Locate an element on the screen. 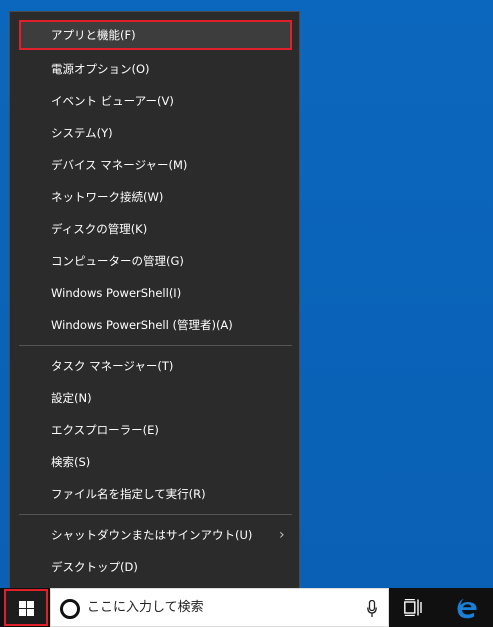 This screenshot has width=493, height=627. start-button is located at coordinates (26, 607).